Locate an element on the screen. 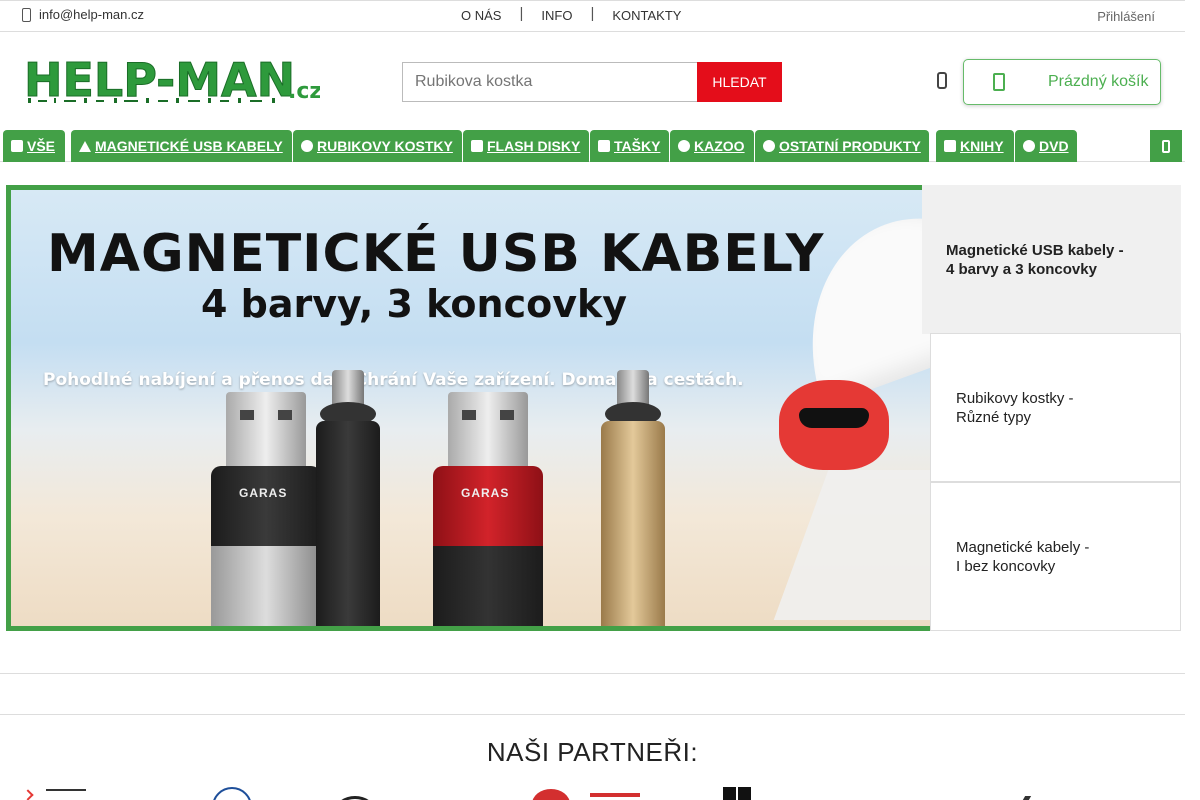  category-menu-button is located at coordinates (1166, 146).